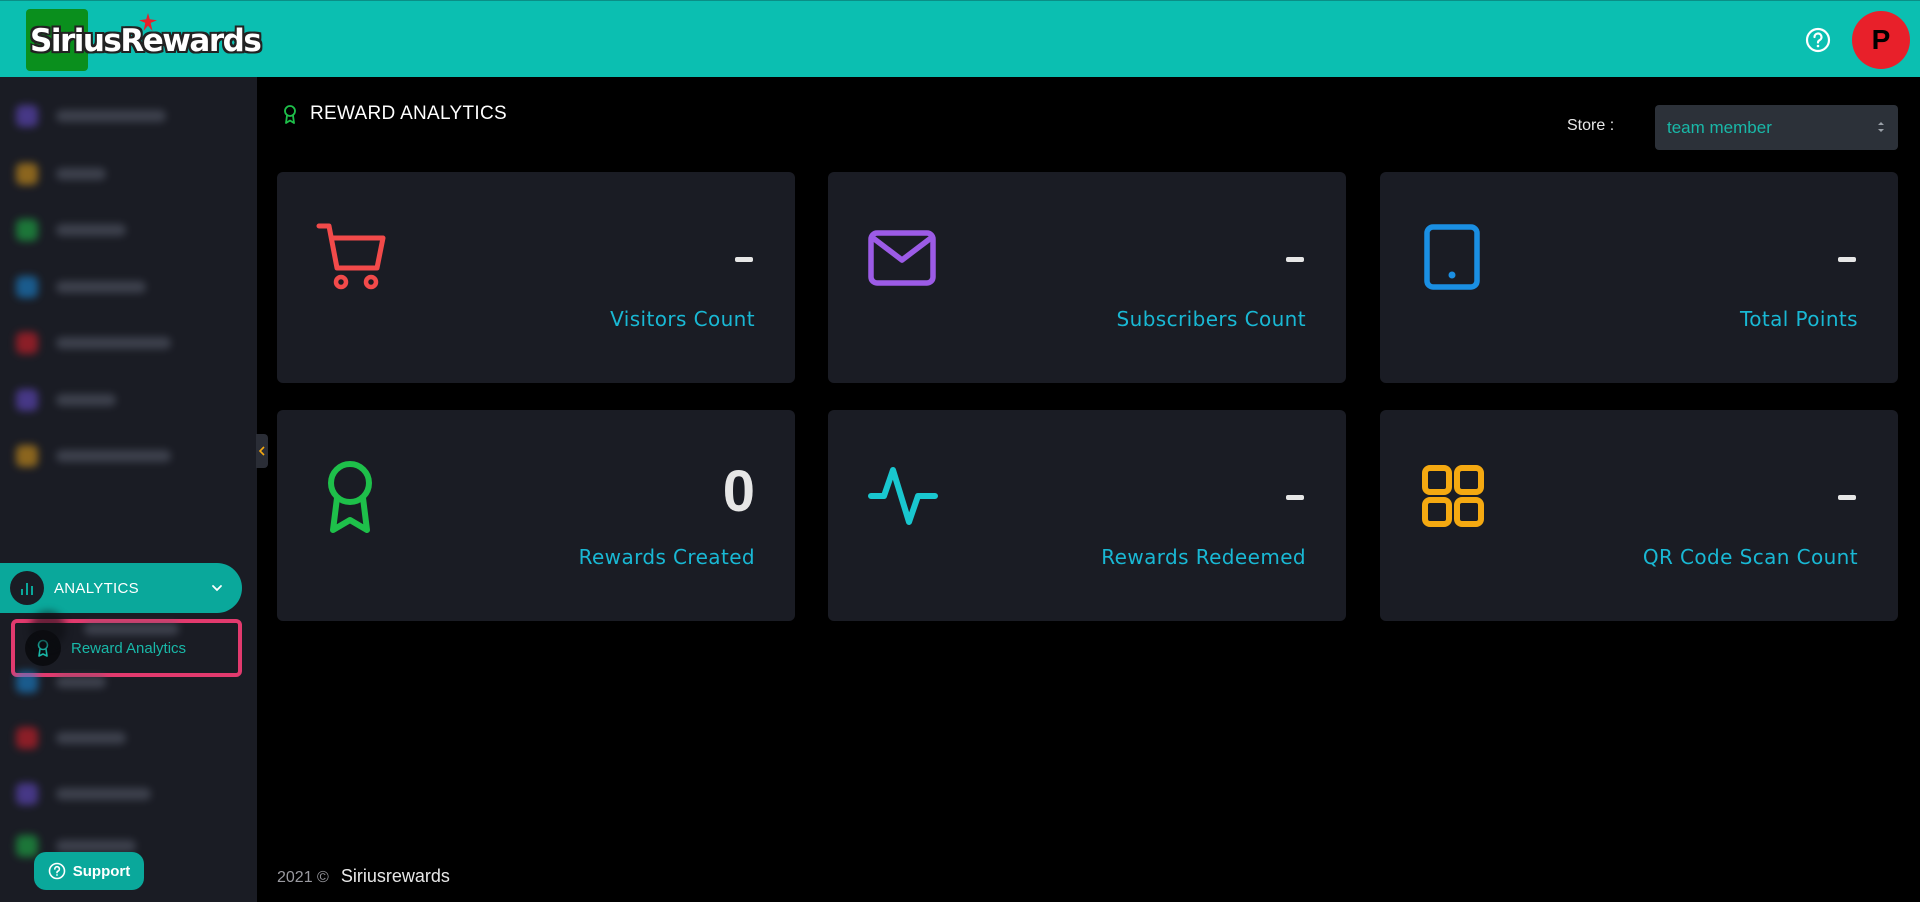 The image size is (1920, 902). Describe the element at coordinates (1639, 515) in the screenshot. I see `stat-card-qr-scans: QR Code Scan Count` at that location.